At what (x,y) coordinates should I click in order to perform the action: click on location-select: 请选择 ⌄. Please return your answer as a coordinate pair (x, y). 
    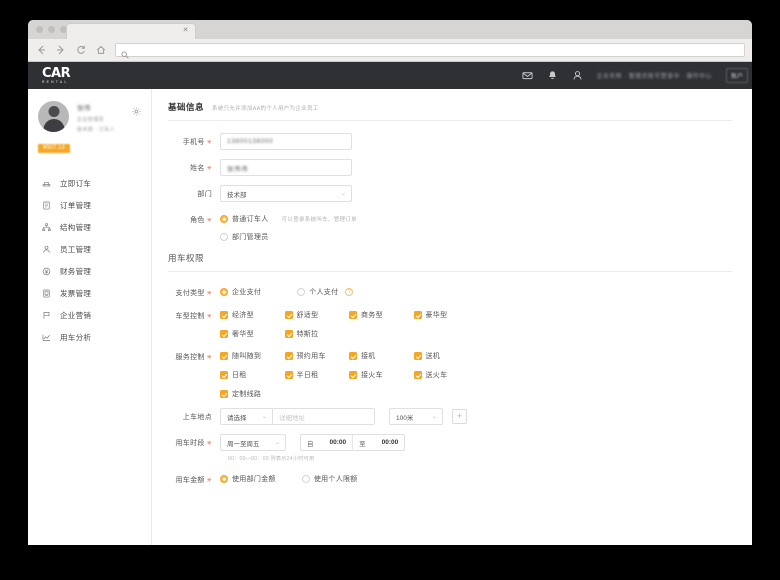
    Looking at the image, I should click on (246, 416).